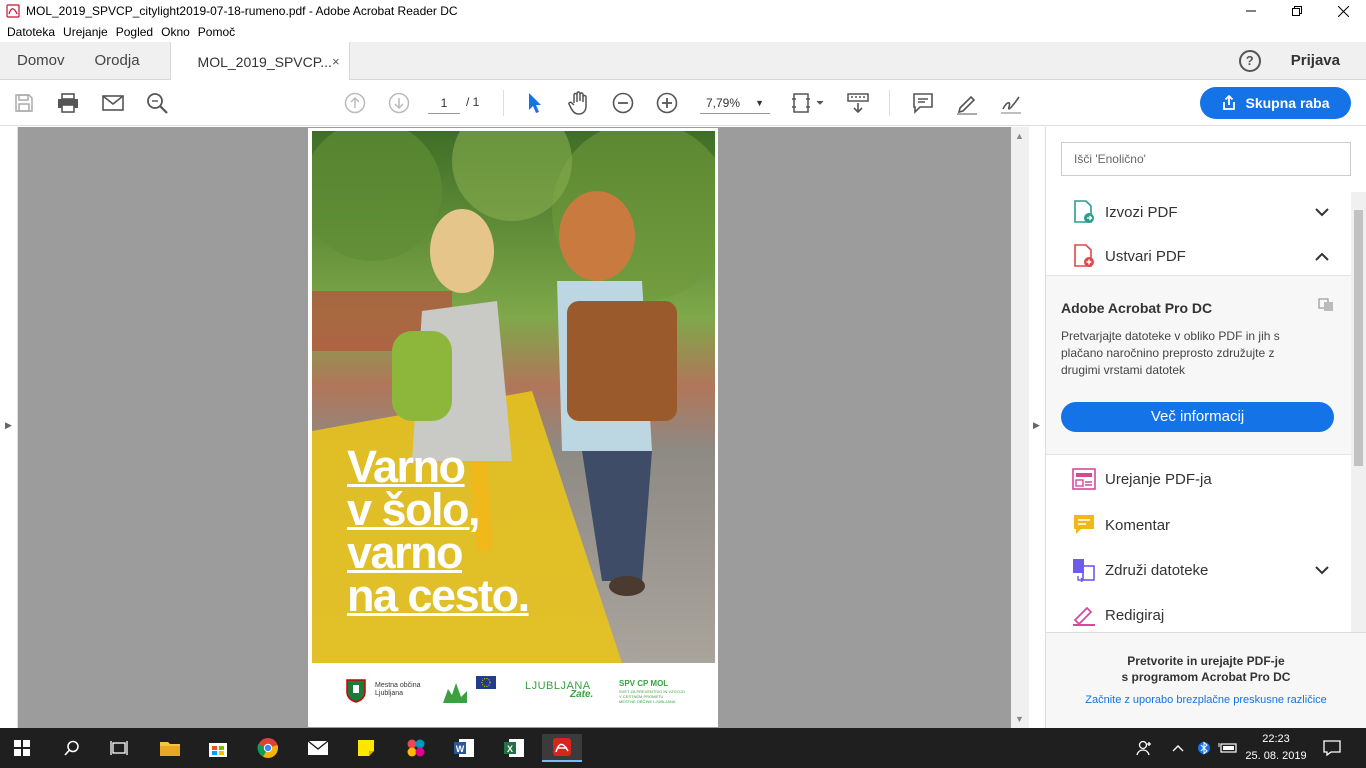  What do you see at coordinates (1228, 748) in the screenshot?
I see `battery-icon` at bounding box center [1228, 748].